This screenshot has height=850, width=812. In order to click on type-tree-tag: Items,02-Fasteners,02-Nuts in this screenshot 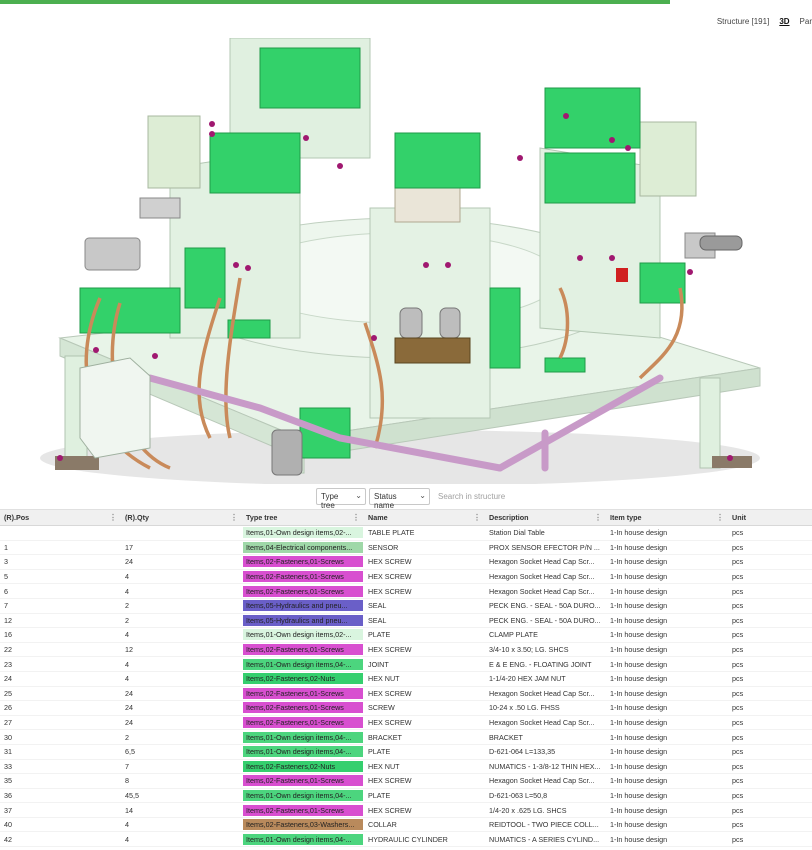, I will do `click(303, 766)`.